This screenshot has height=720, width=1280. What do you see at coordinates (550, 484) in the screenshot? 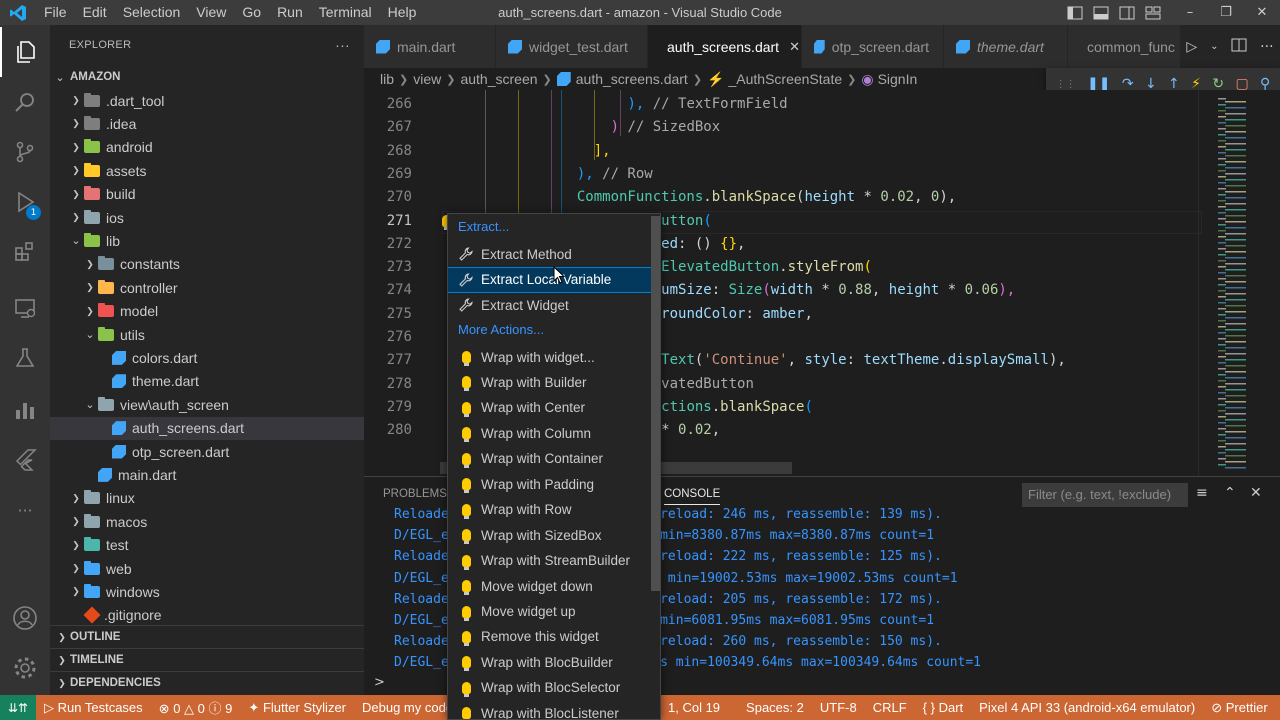
I see `quick-fix-action-item: Wrap with Padding` at bounding box center [550, 484].